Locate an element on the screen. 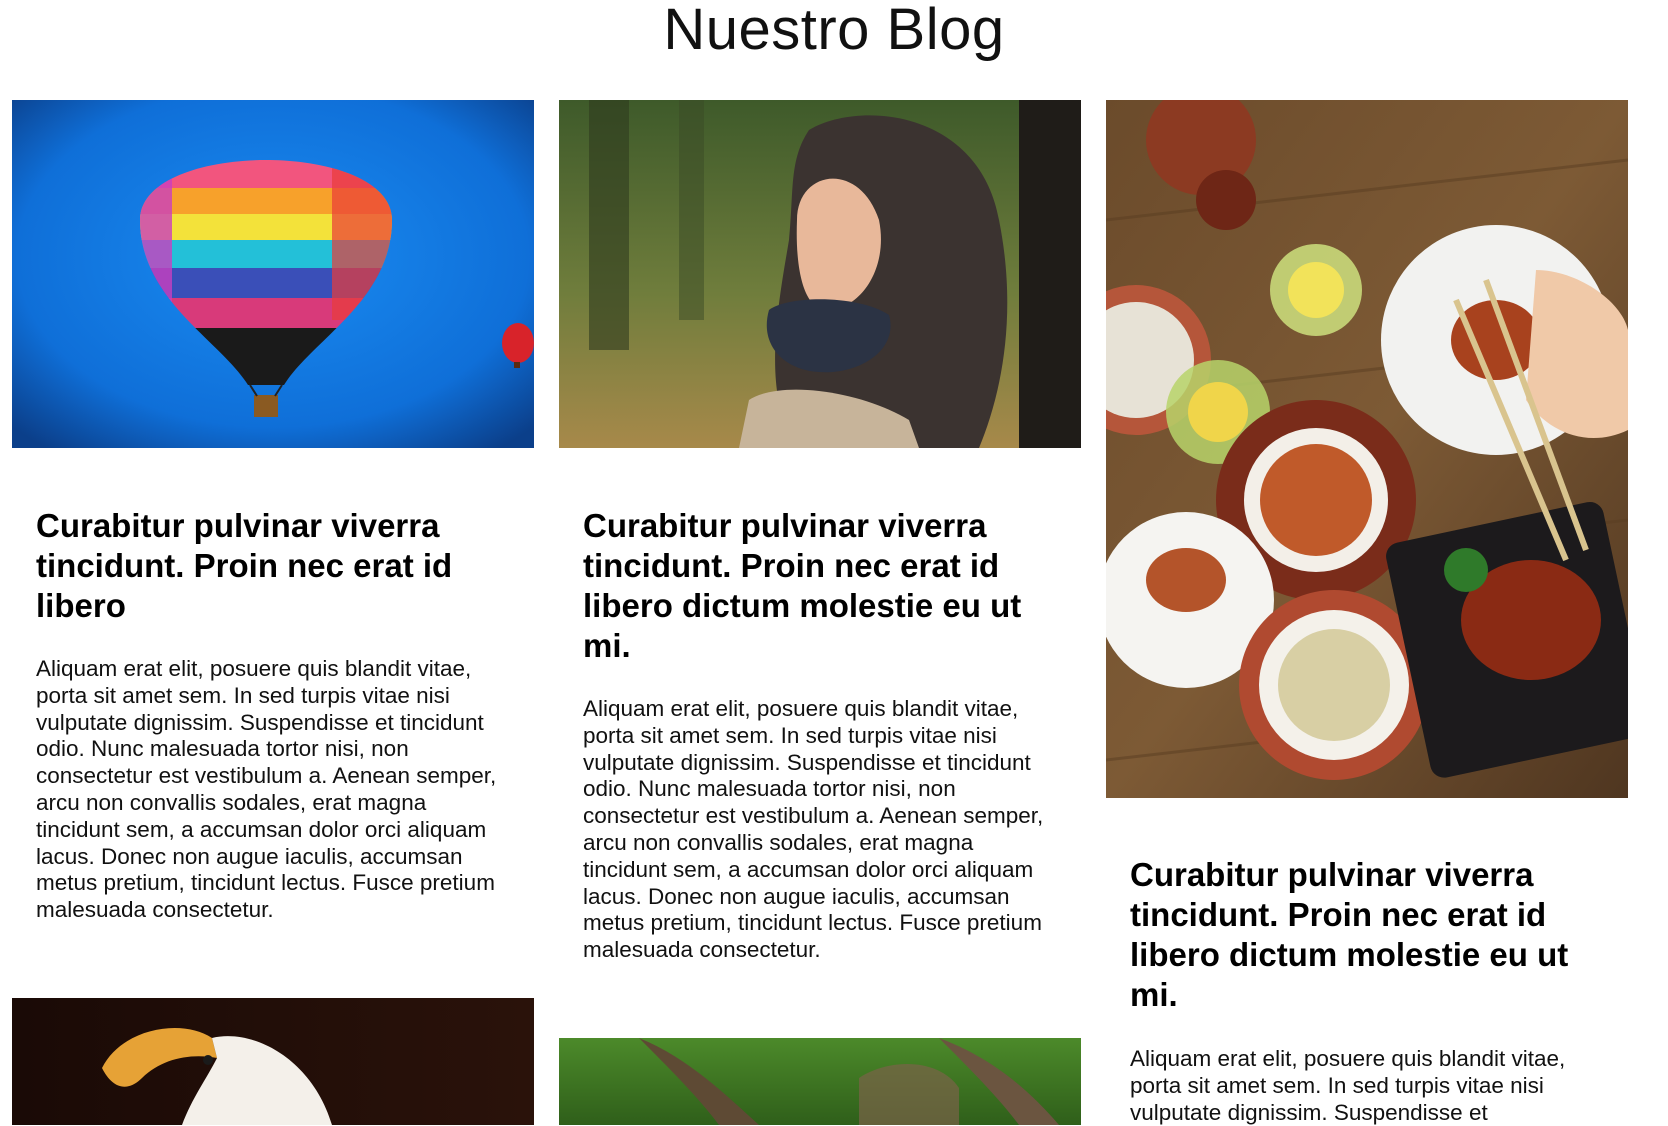  hot-air-balloon-image is located at coordinates (273, 274).